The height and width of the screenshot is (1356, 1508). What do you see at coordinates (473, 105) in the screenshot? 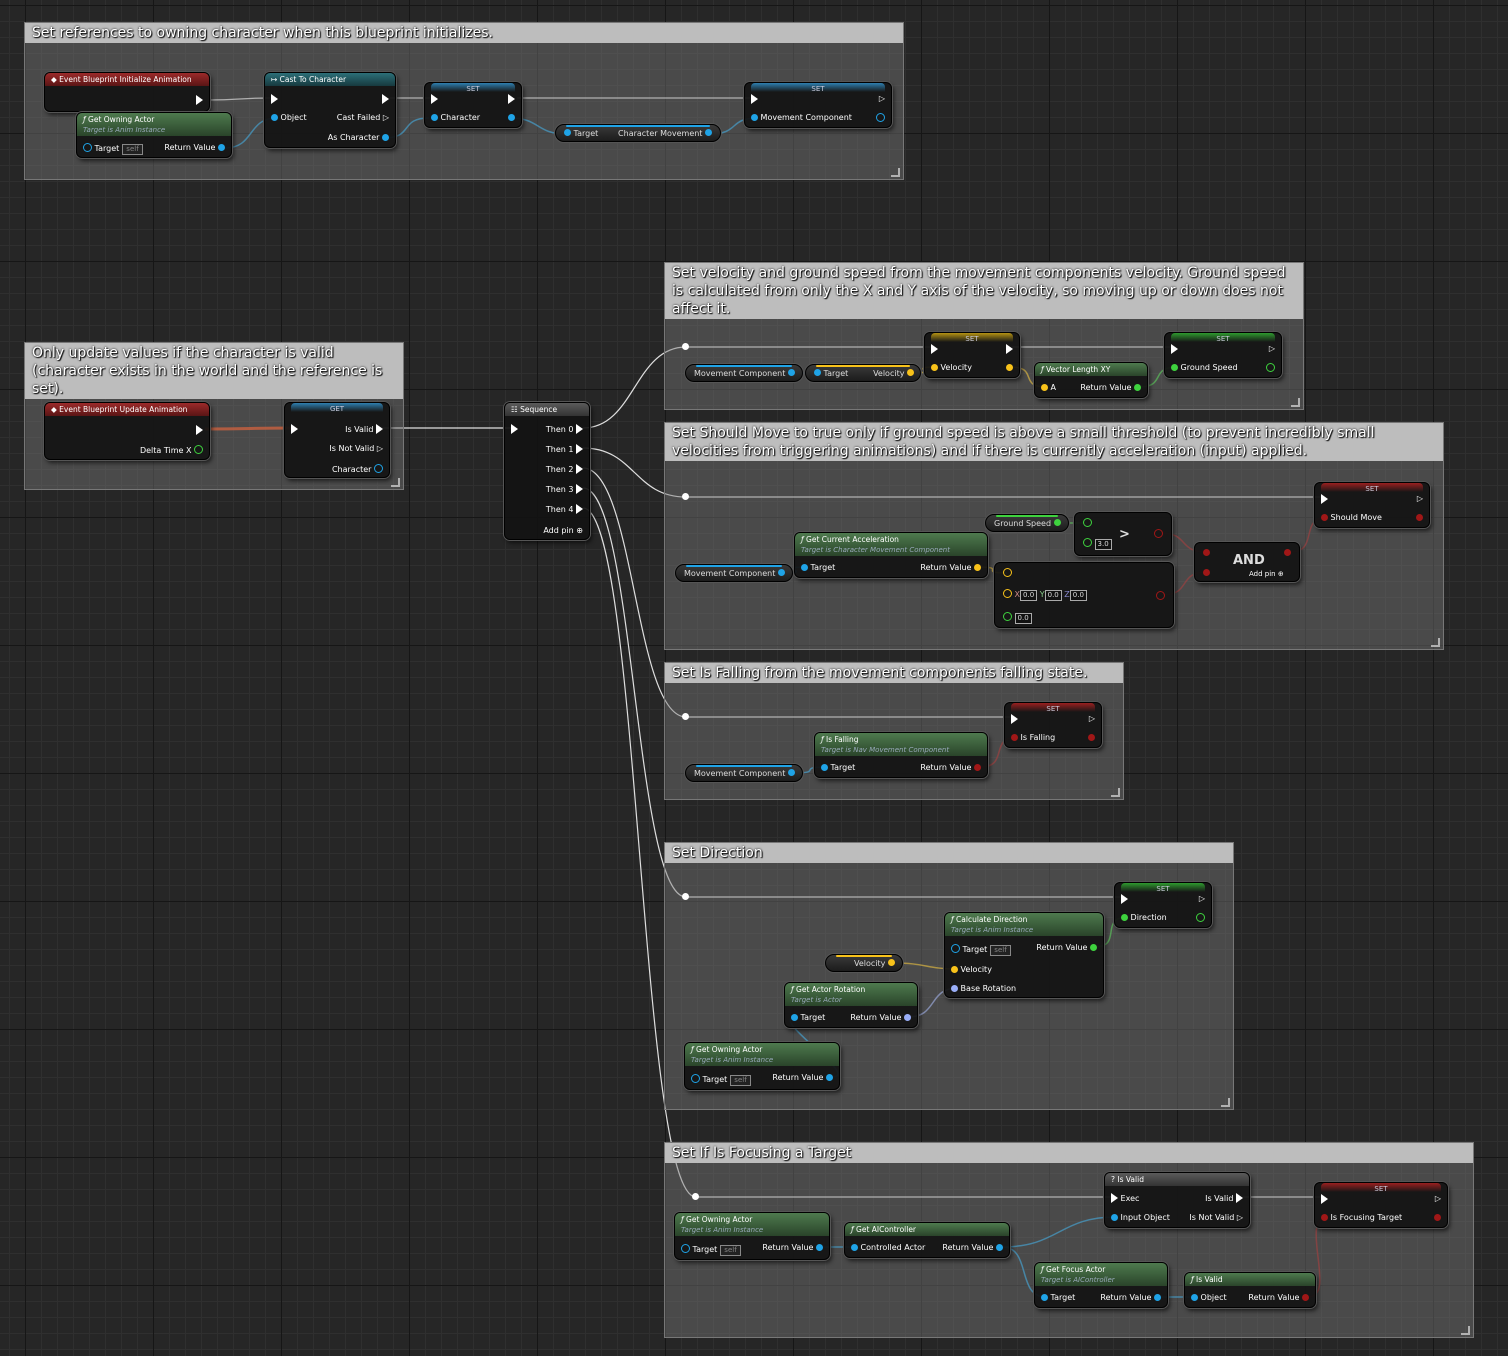
I see `set-character-node: SET Character` at bounding box center [473, 105].